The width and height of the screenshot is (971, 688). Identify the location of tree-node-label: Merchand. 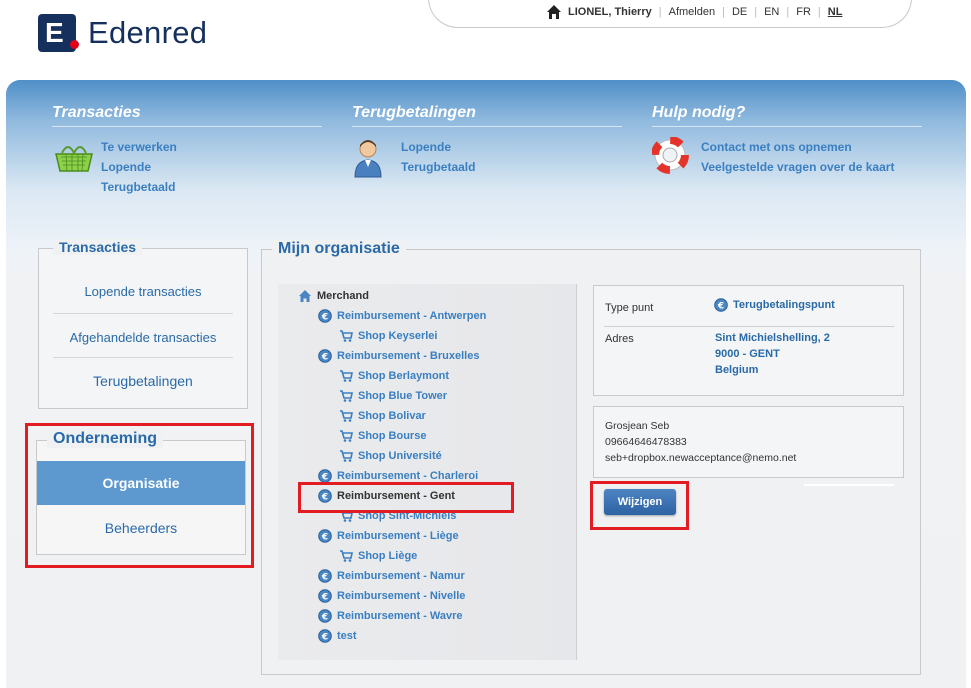
(343, 296).